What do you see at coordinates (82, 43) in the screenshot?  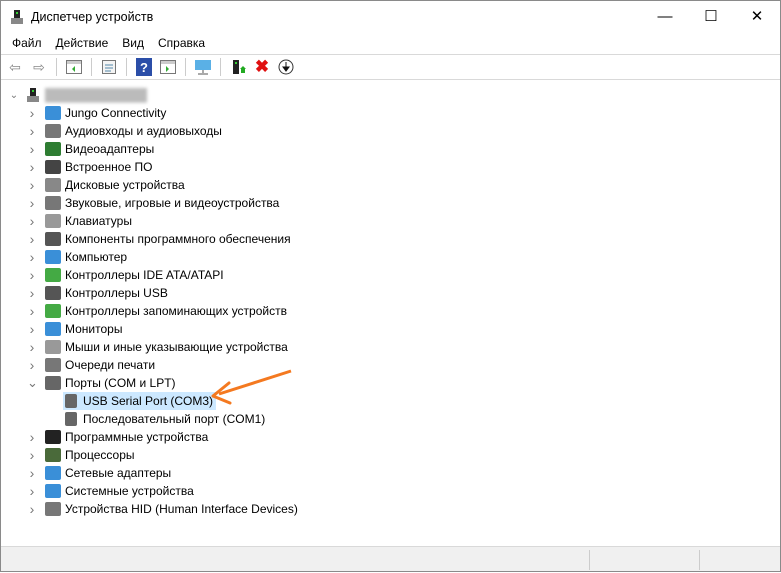 I see `menu-action: Действие` at bounding box center [82, 43].